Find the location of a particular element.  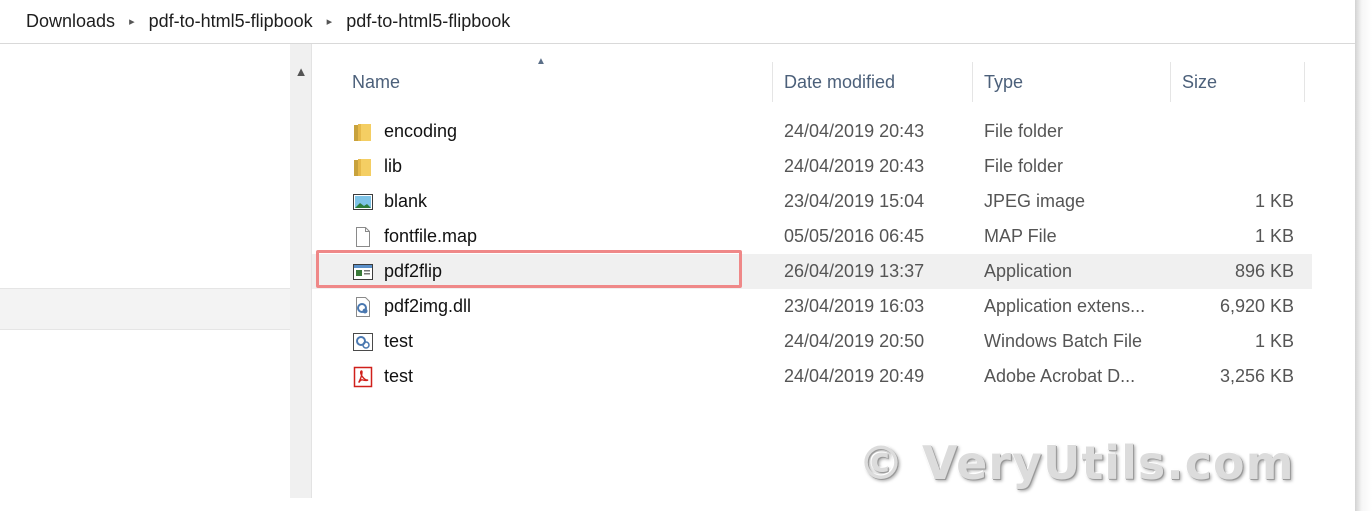

column-header-date-modified: Date modified is located at coordinates (839, 82).